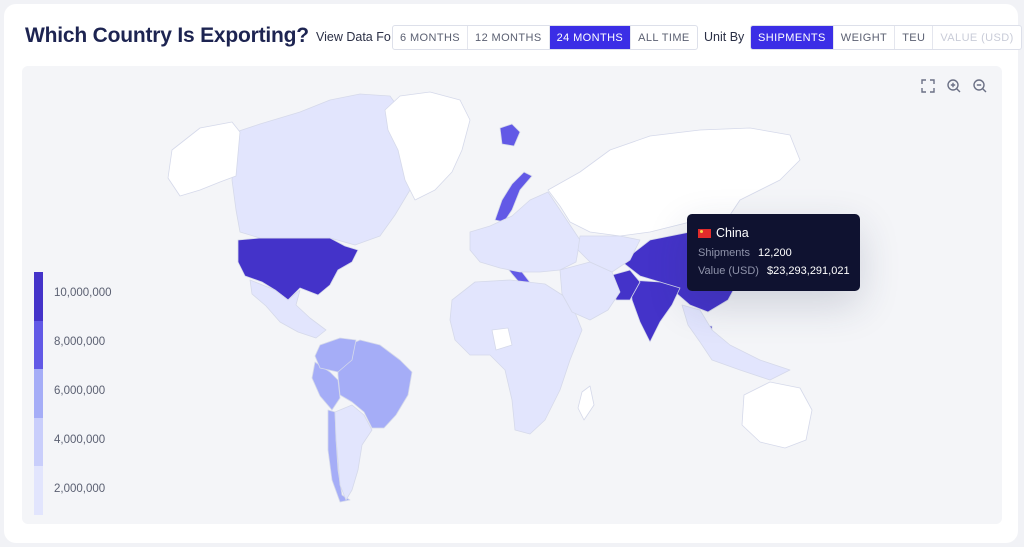  I want to click on country-southeast-asia, so click(736, 342).